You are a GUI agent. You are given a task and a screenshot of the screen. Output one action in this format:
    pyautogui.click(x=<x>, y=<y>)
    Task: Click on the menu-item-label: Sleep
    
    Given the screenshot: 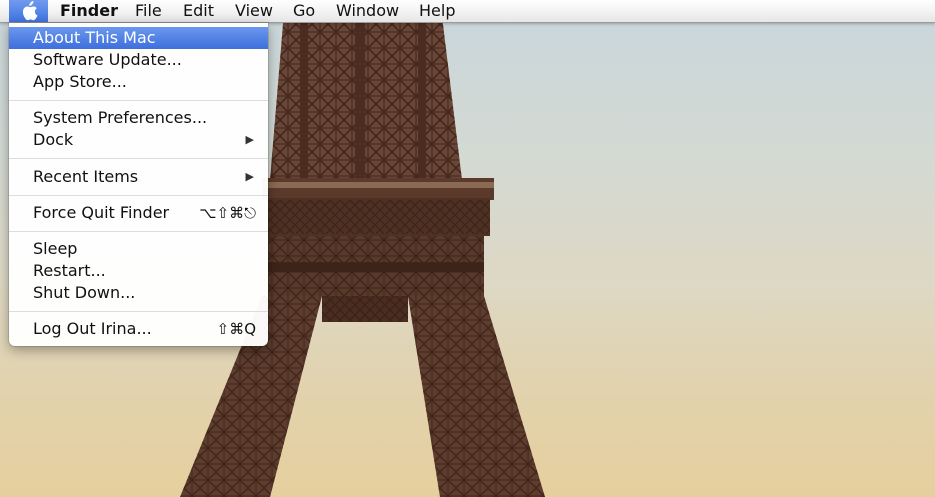 What is the action you would take?
    pyautogui.click(x=55, y=248)
    